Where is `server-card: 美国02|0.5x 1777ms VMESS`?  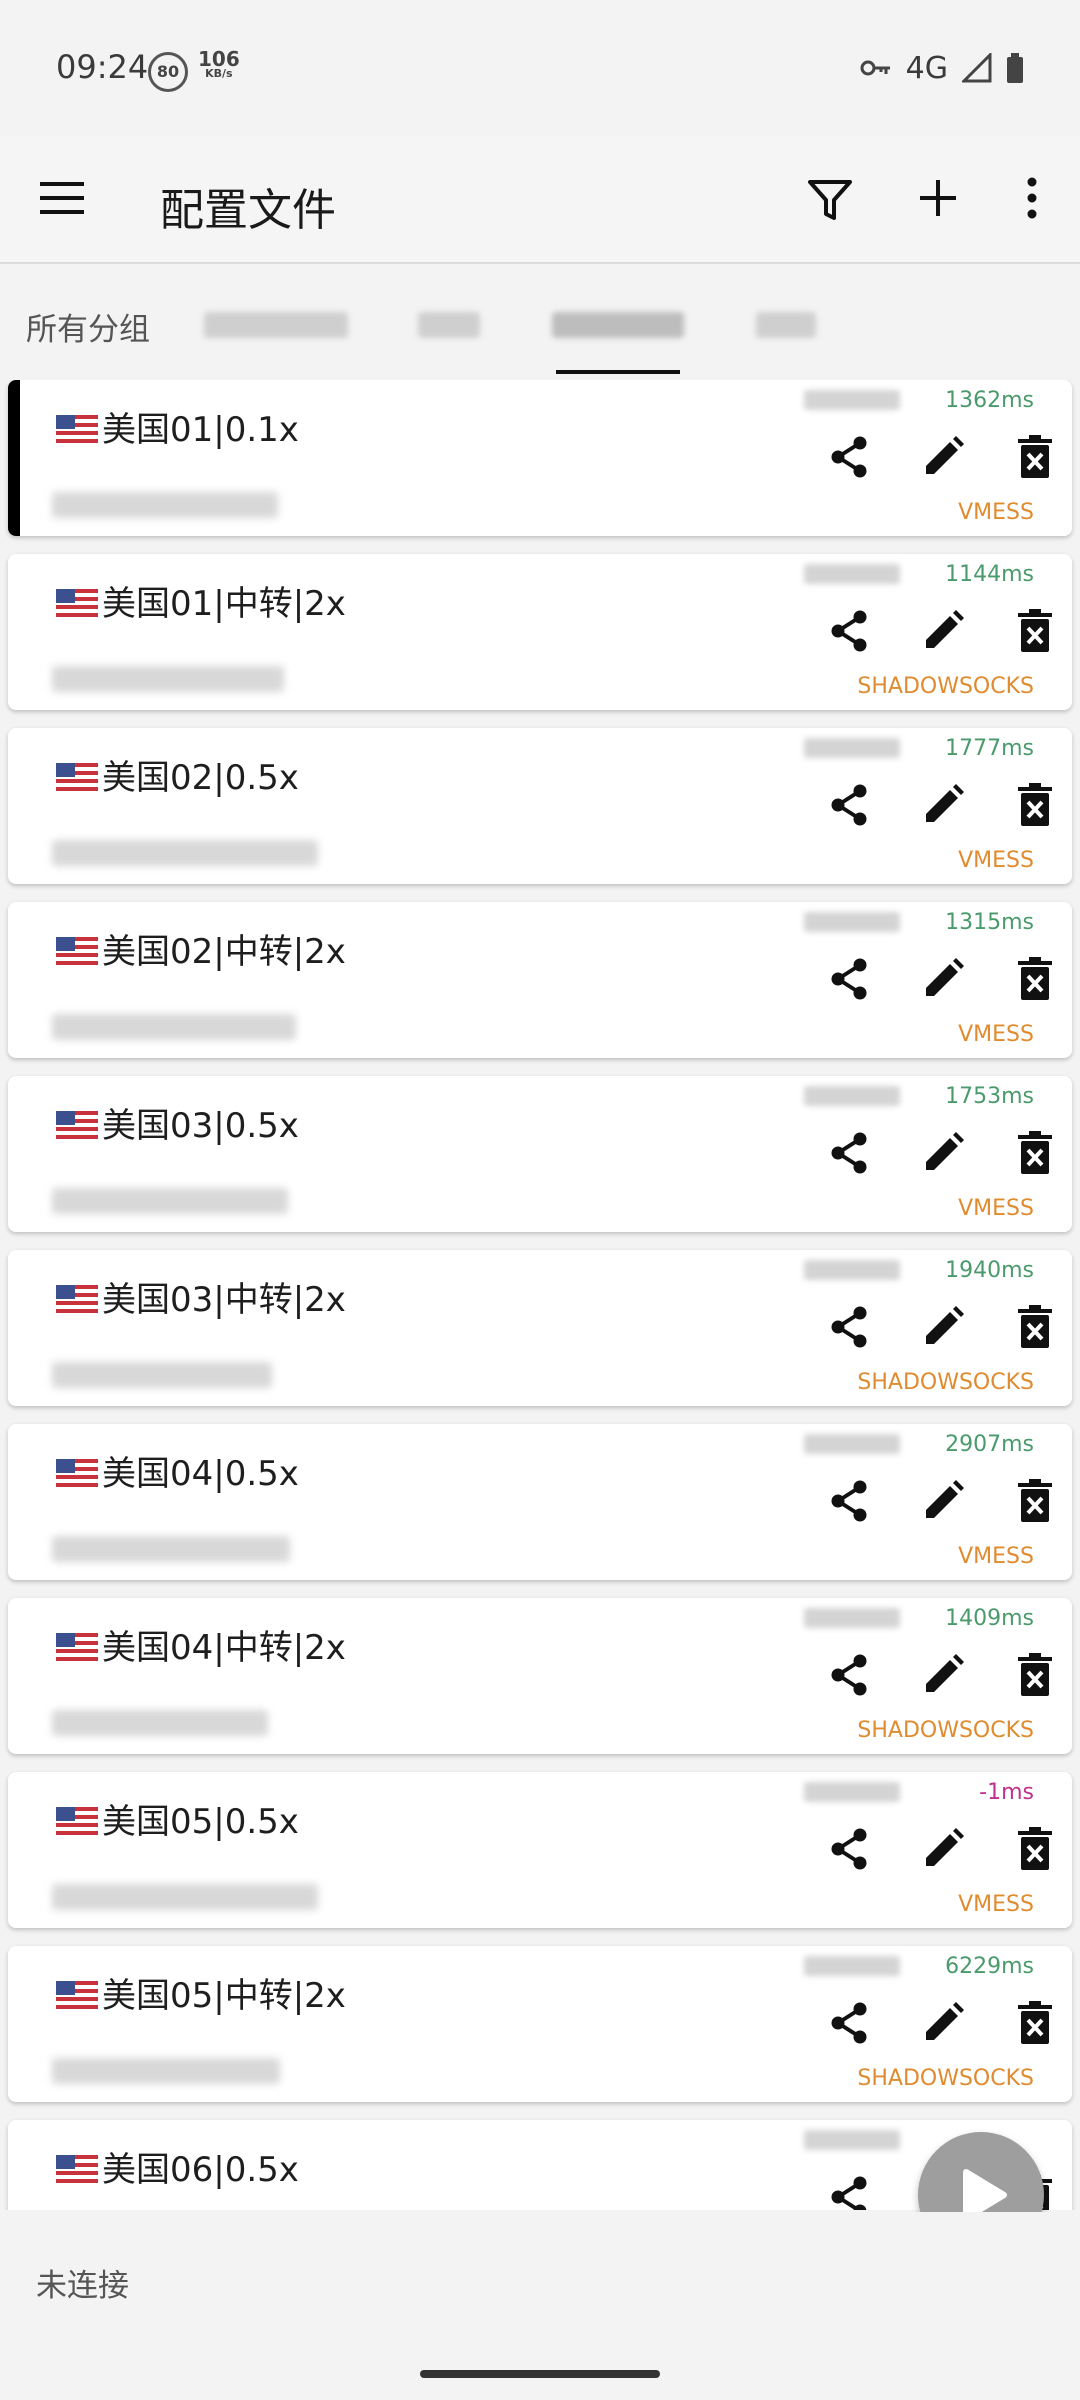
server-card: 美国02|0.5x 1777ms VMESS is located at coordinates (540, 806).